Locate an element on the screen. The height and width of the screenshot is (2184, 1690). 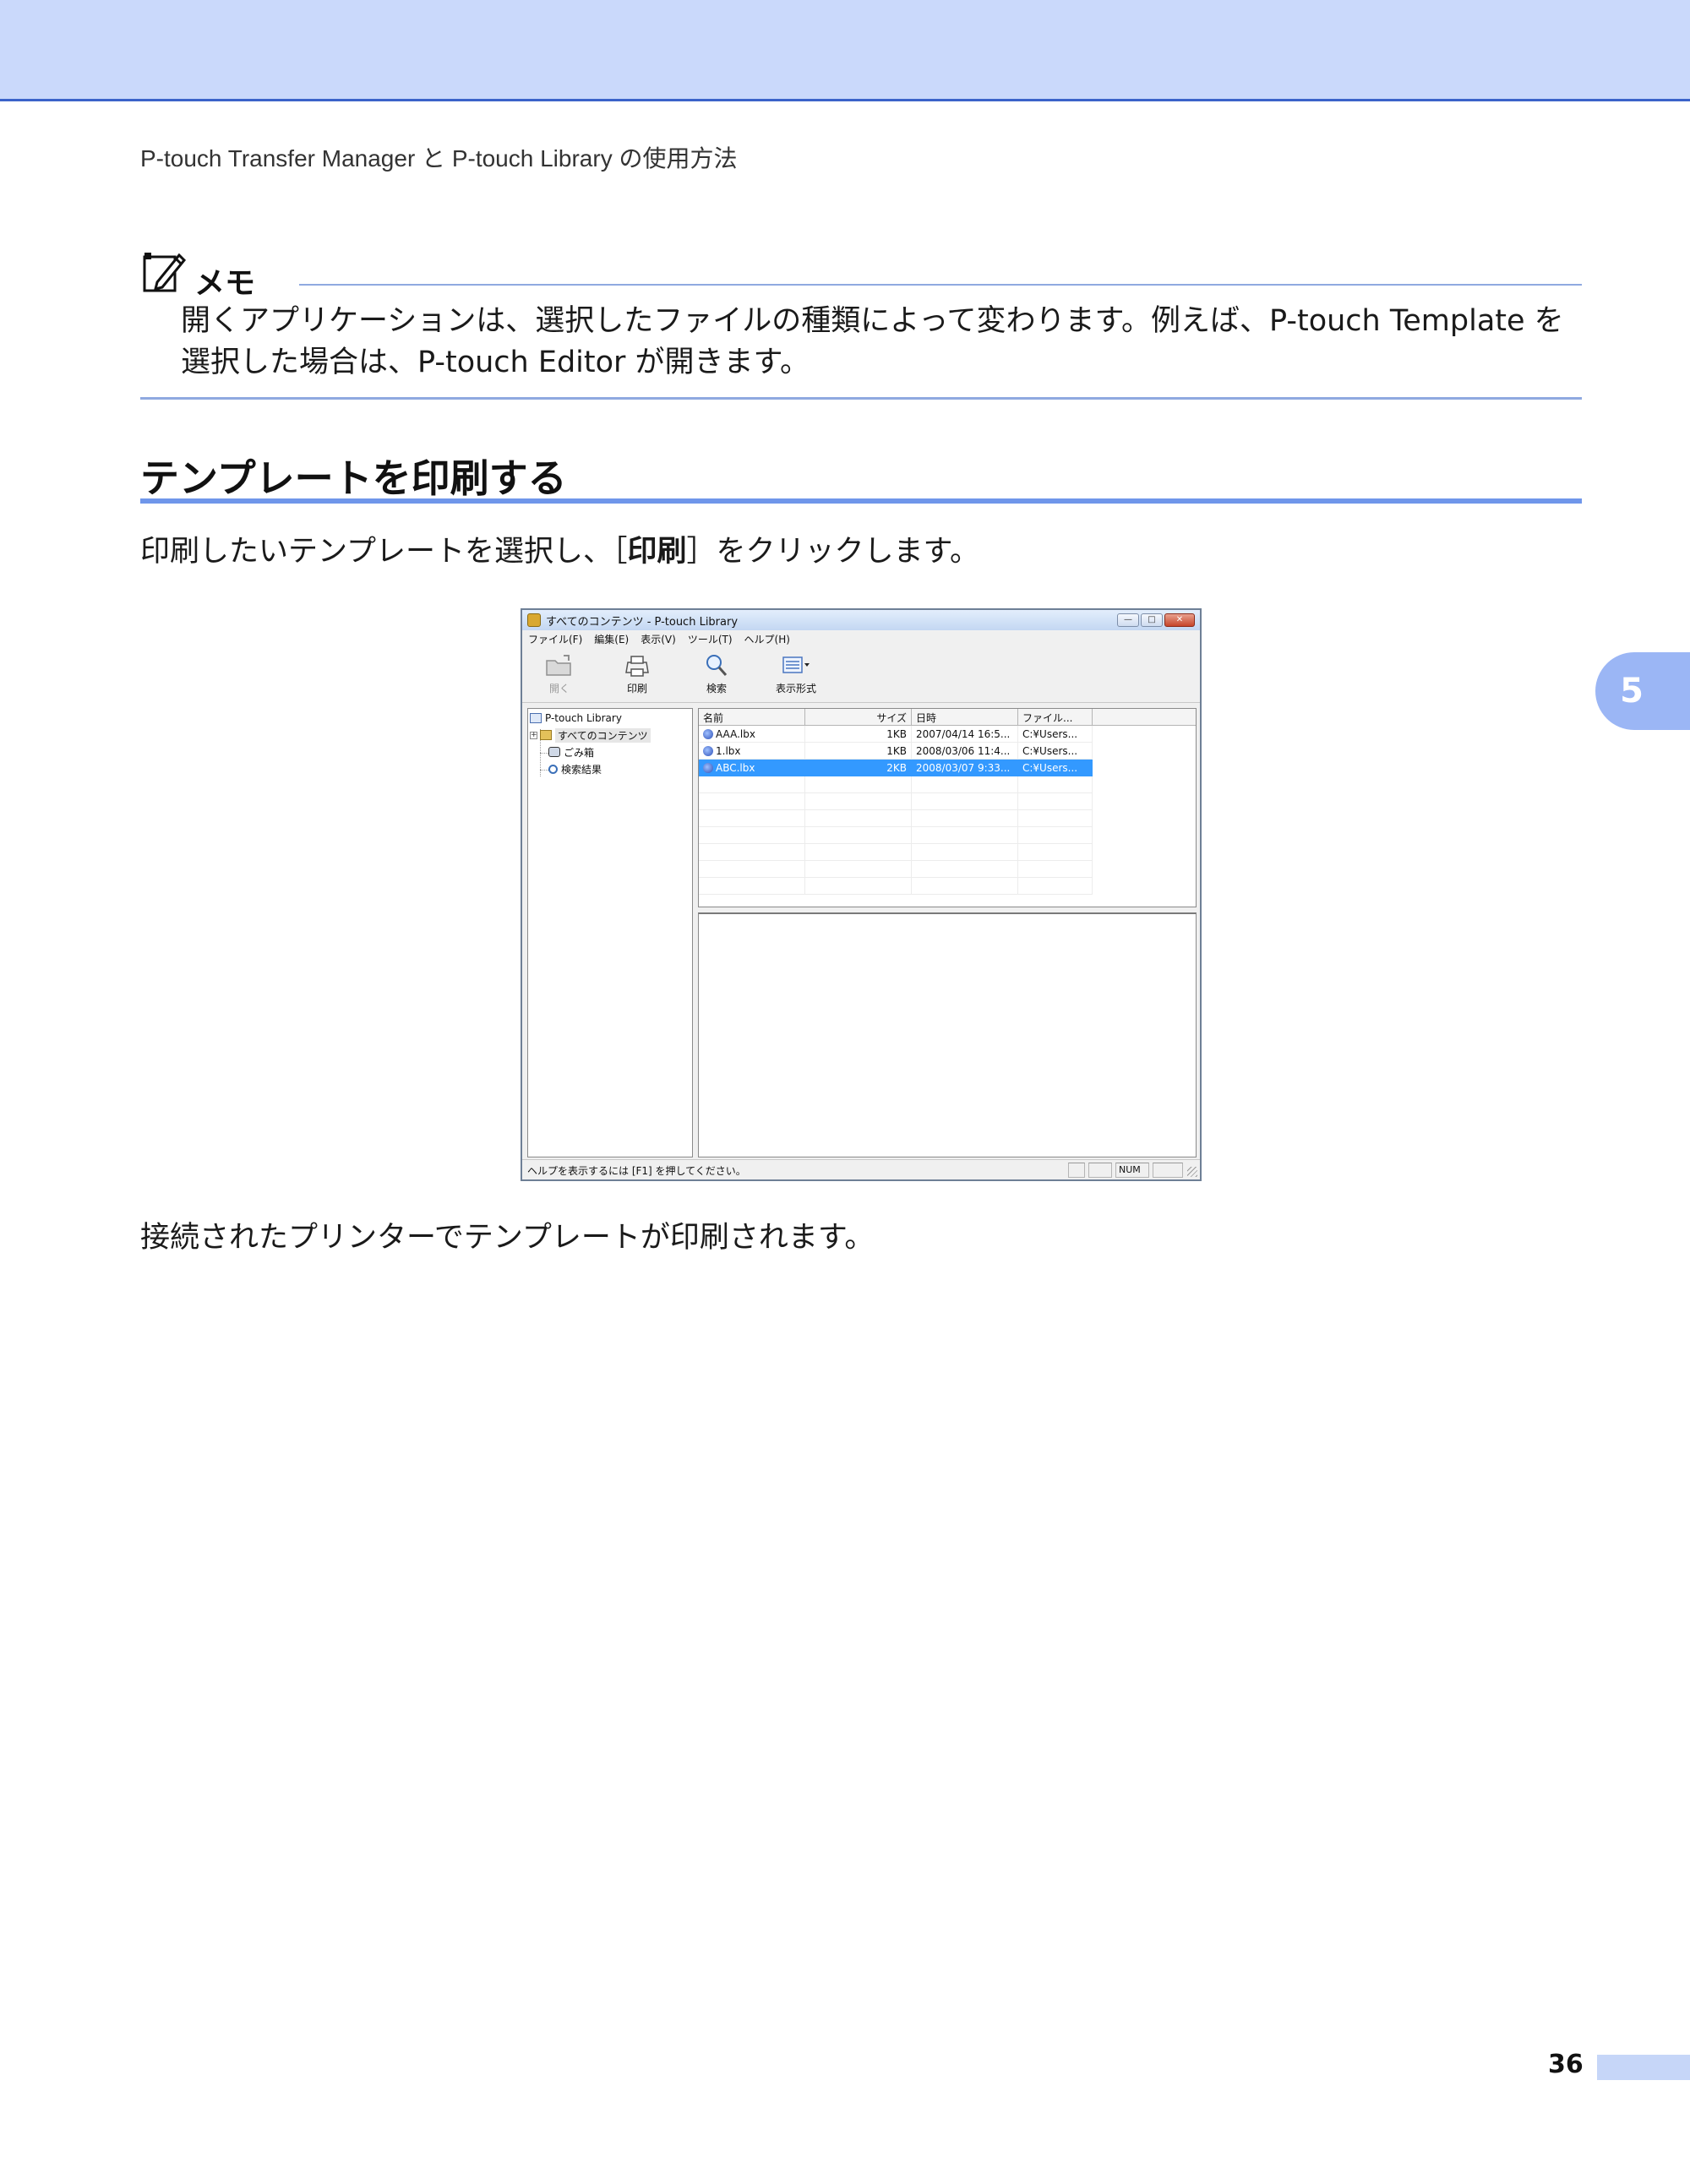
print-label: 印刷 is located at coordinates (636, 688).